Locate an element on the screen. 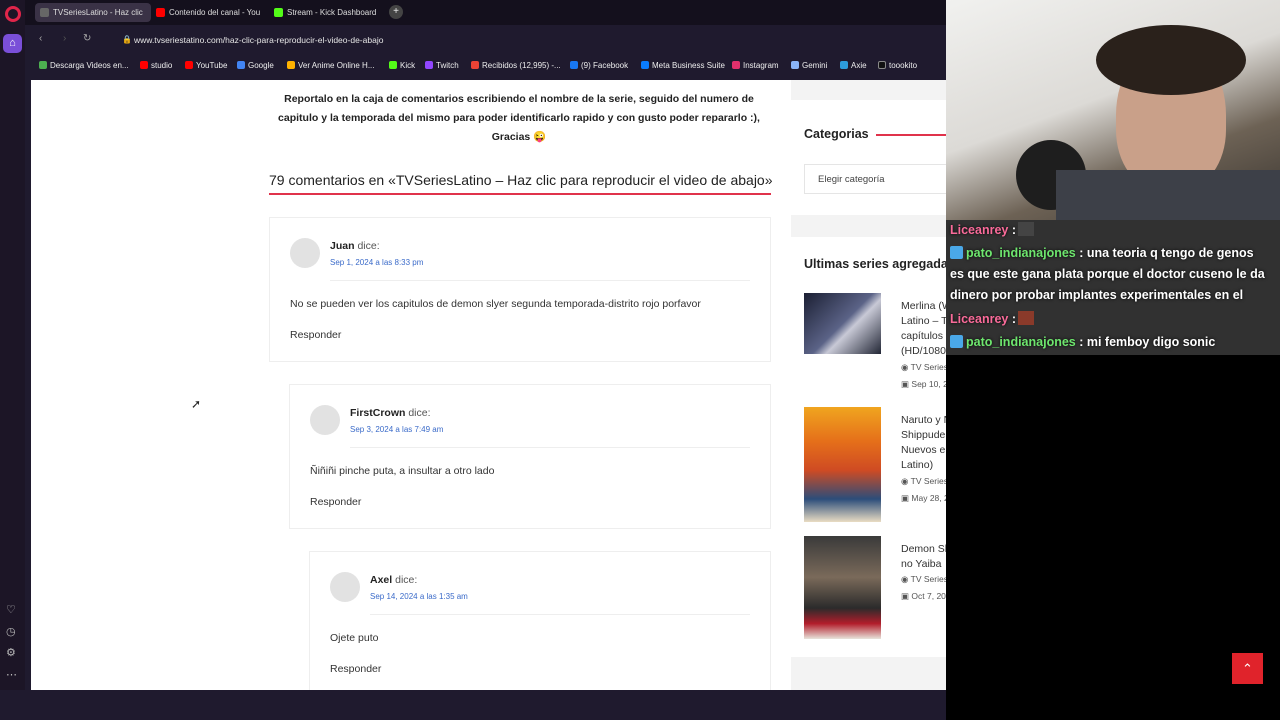 The image size is (1280, 720). comment-date: Sep 1, 2024 a las 8:33 pm is located at coordinates (376, 262).